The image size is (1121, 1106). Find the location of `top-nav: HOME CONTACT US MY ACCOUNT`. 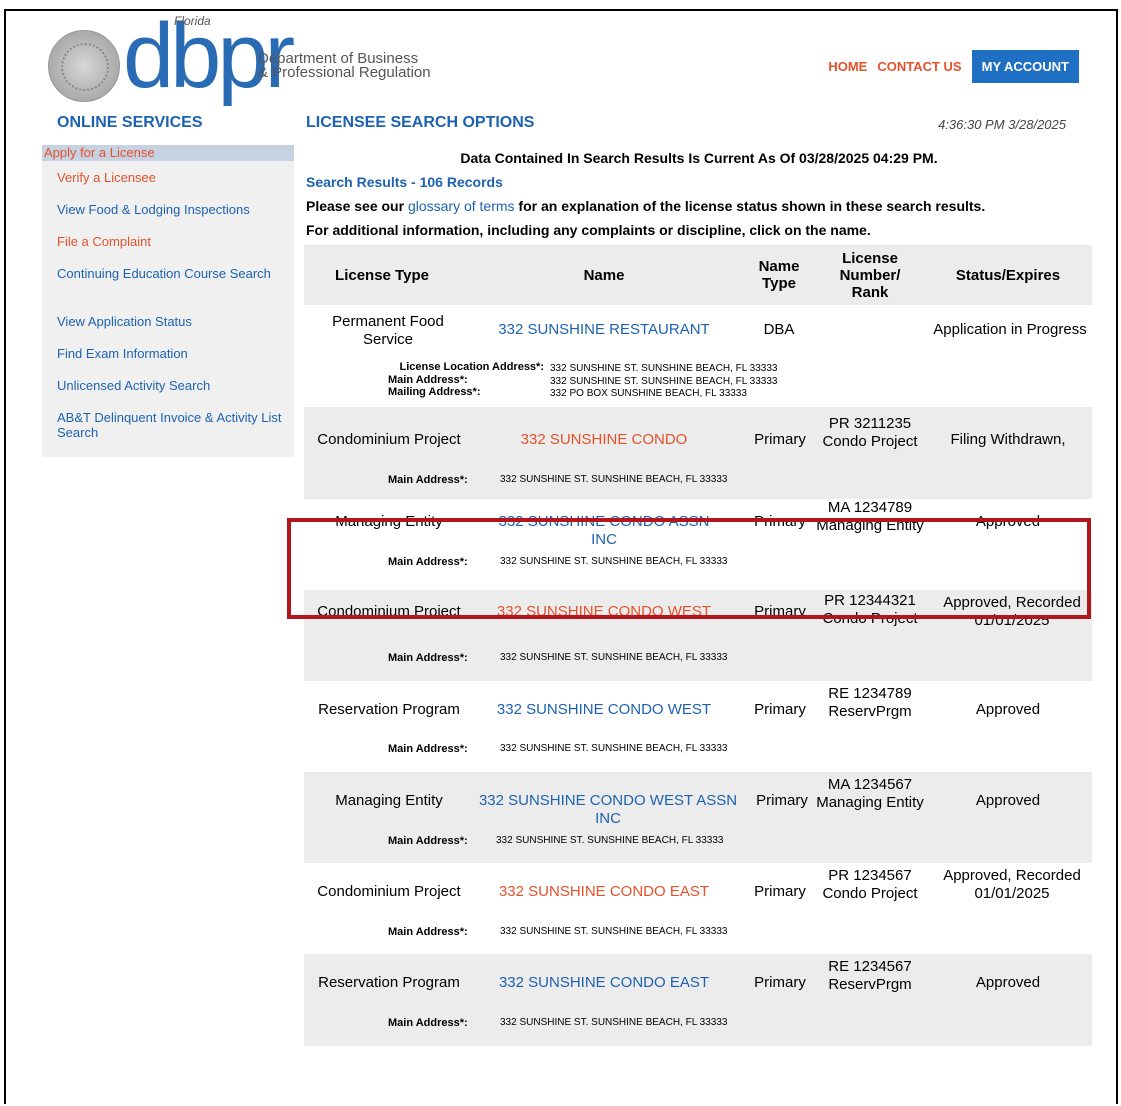

top-nav: HOME CONTACT US MY ACCOUNT is located at coordinates (953, 66).